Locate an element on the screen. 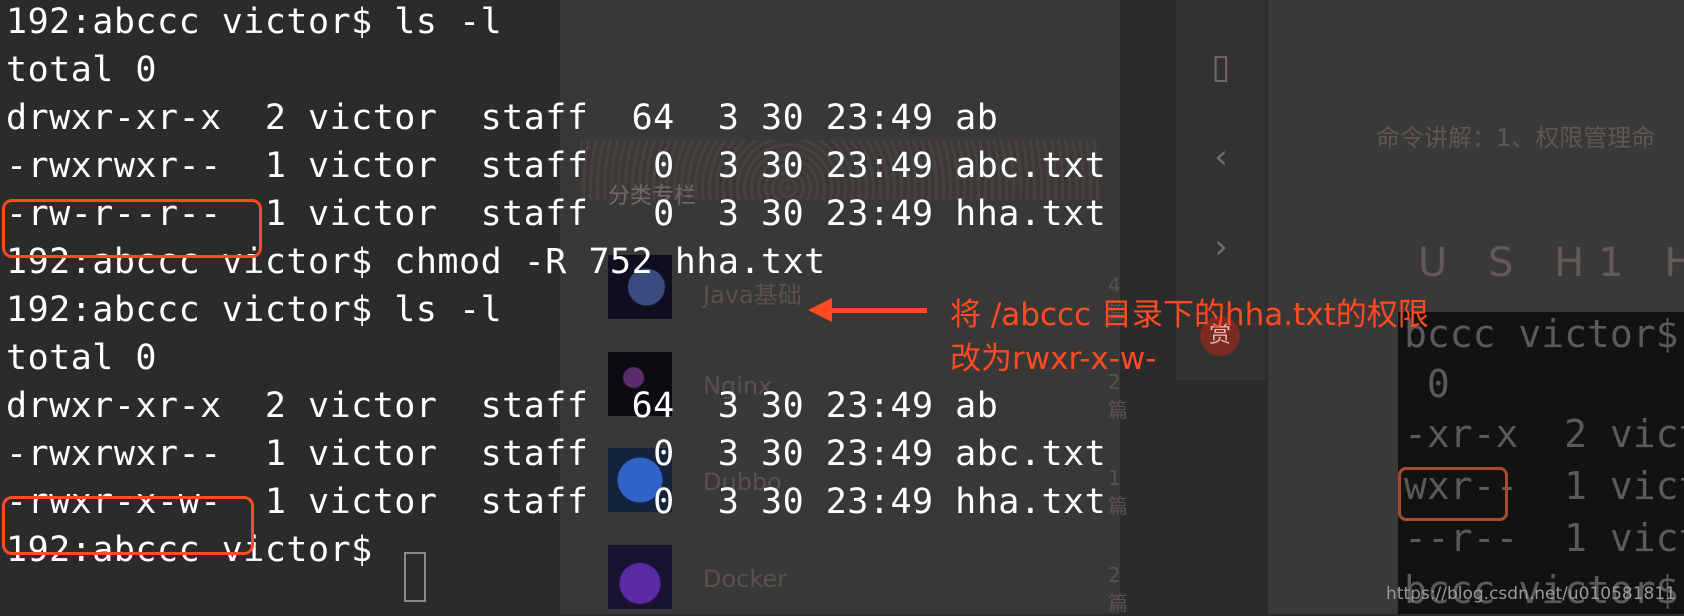 The width and height of the screenshot is (1684, 616). embedded-line: bccc victor$ is located at coordinates (1541, 334).